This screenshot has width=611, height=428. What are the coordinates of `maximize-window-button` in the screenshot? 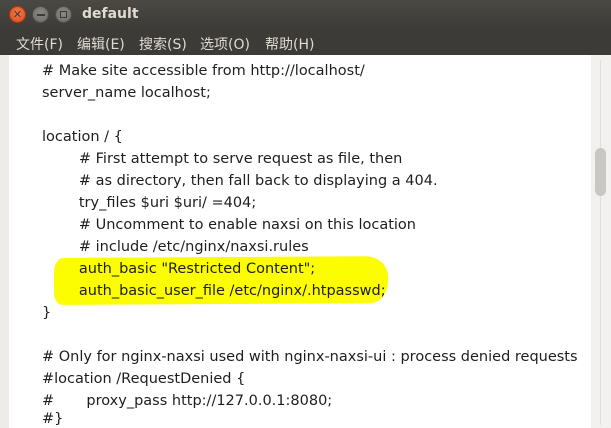 It's located at (63, 14).